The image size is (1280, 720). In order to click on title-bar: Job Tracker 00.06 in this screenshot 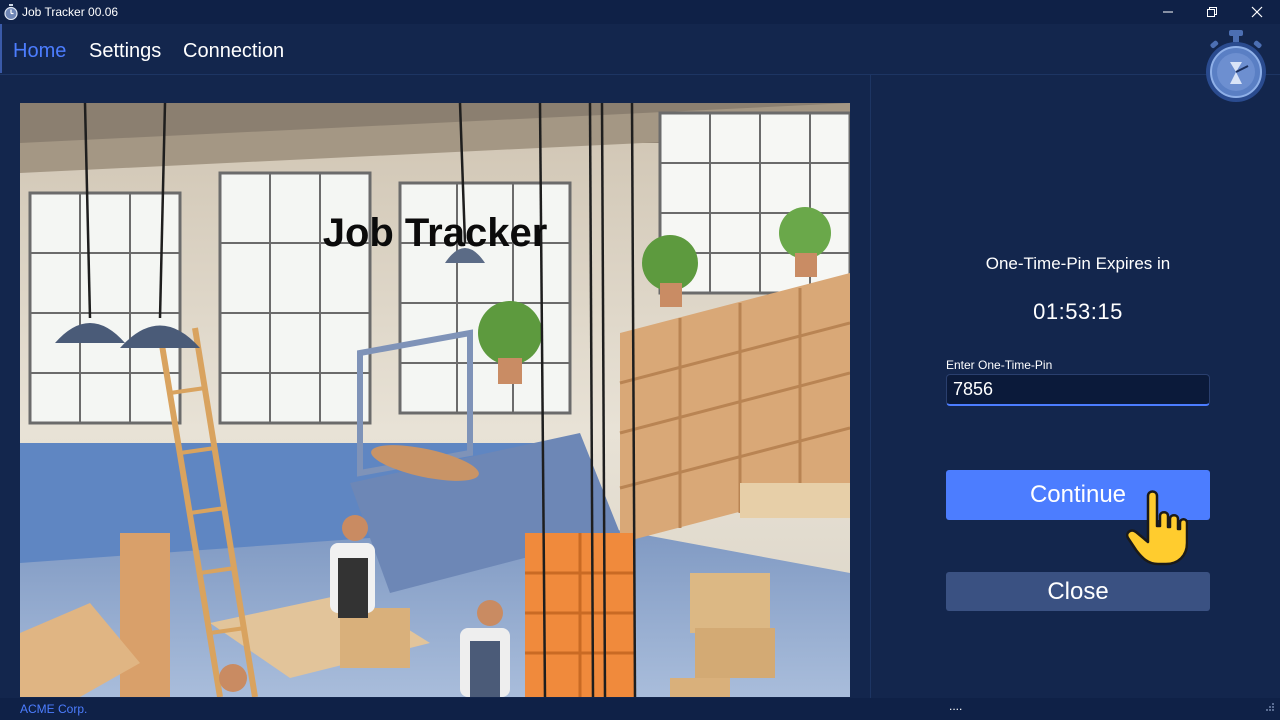, I will do `click(640, 12)`.